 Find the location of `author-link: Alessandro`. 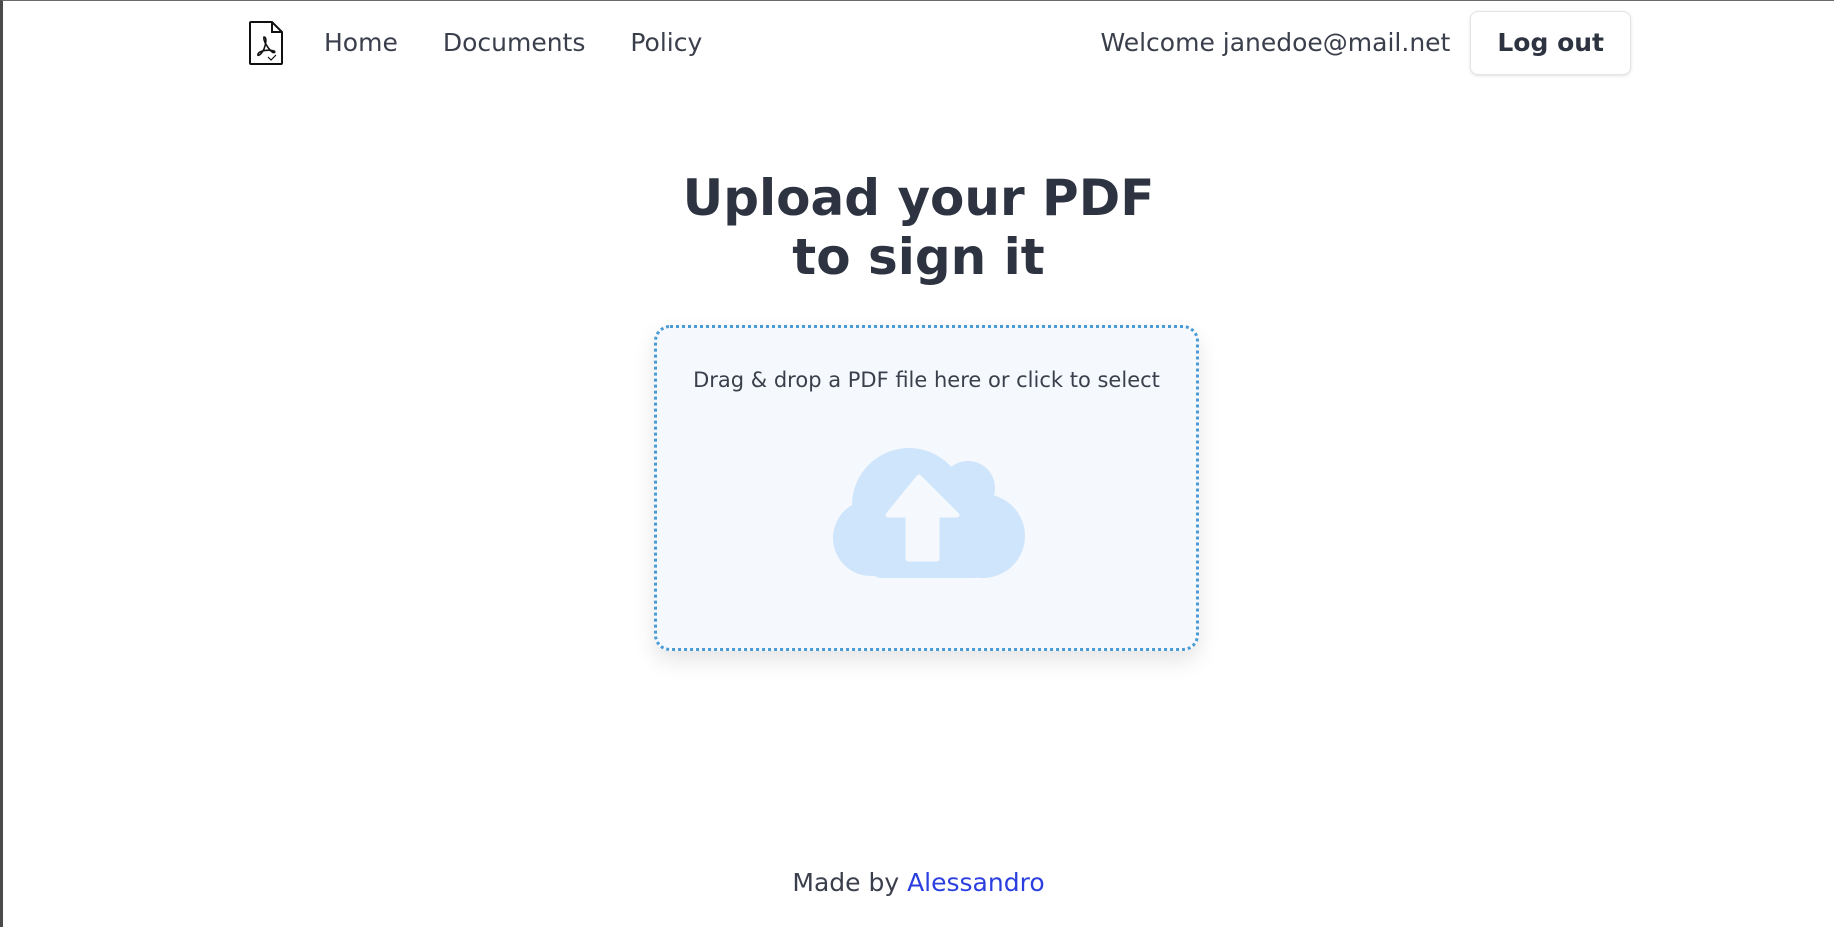

author-link: Alessandro is located at coordinates (976, 882).